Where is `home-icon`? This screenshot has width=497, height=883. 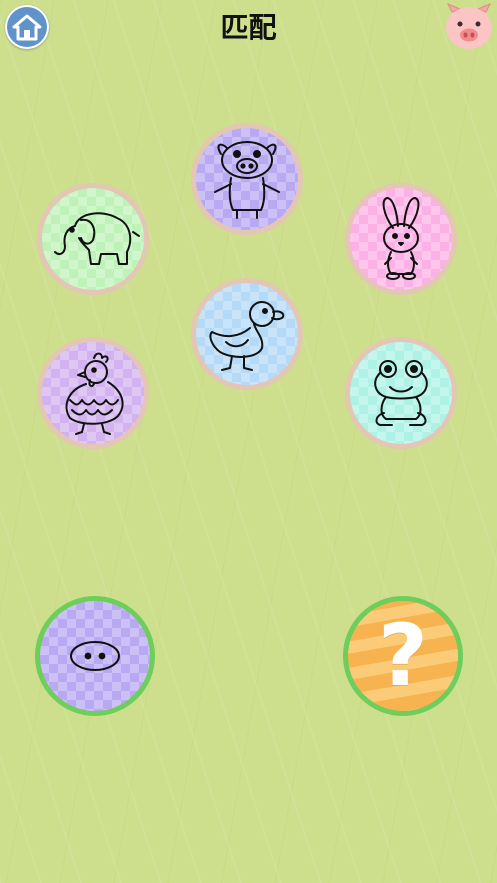
home-icon is located at coordinates (27, 27).